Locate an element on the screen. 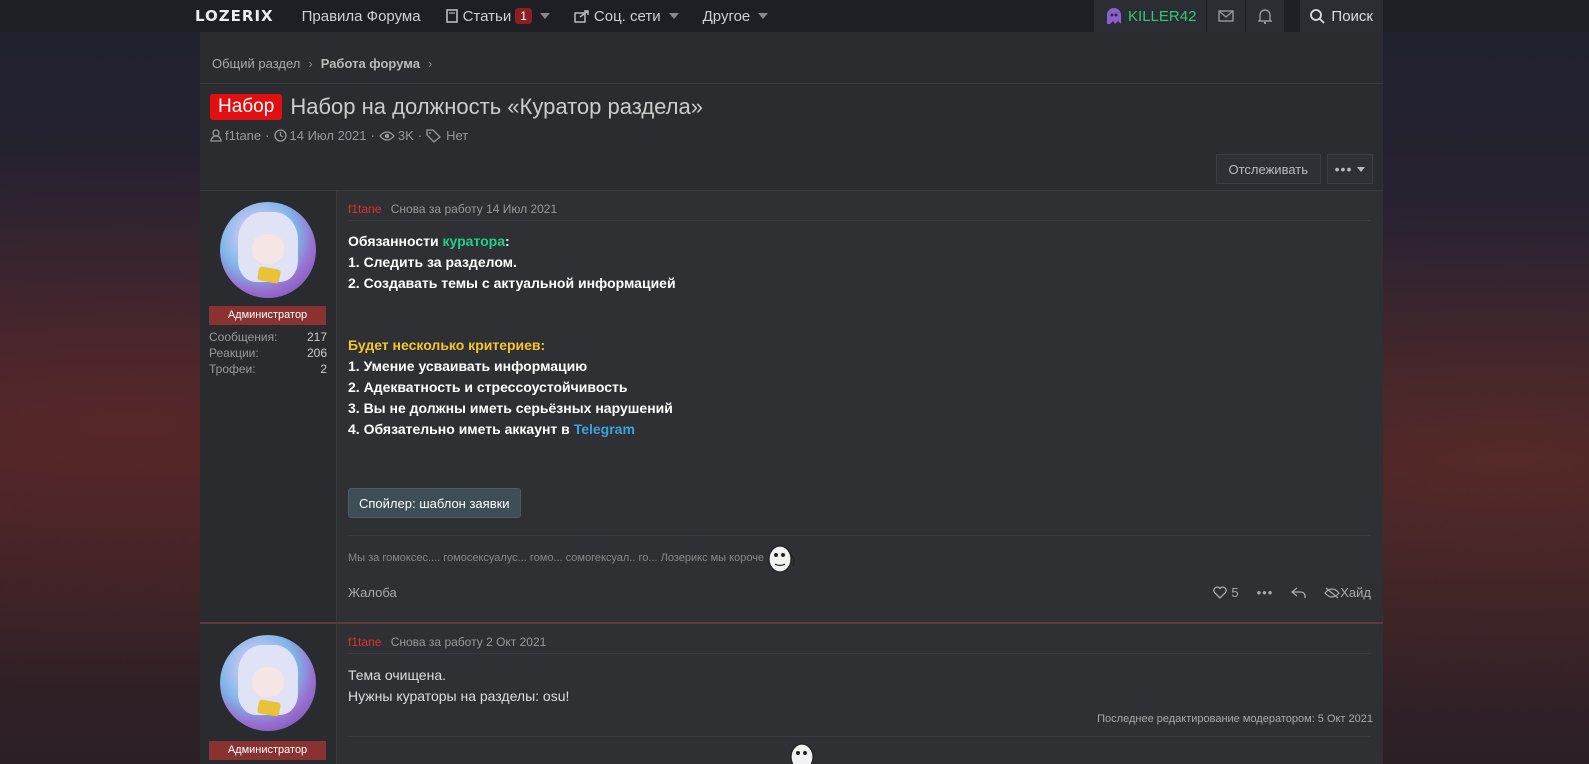  search-icon is located at coordinates (1318, 16).